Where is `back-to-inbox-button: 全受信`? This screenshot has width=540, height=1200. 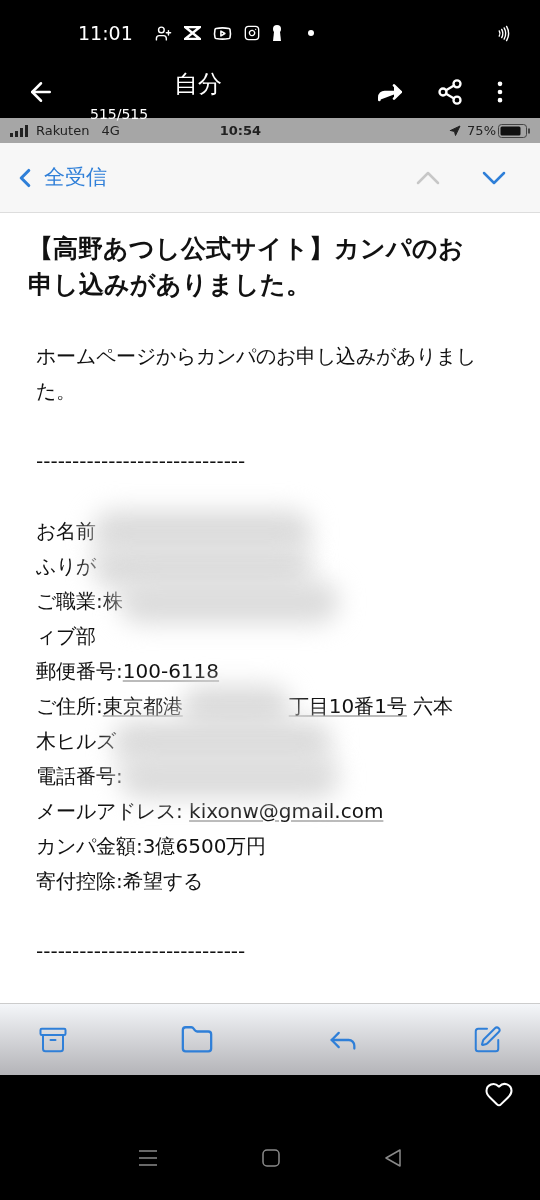
back-to-inbox-button: 全受信 is located at coordinates (58, 177).